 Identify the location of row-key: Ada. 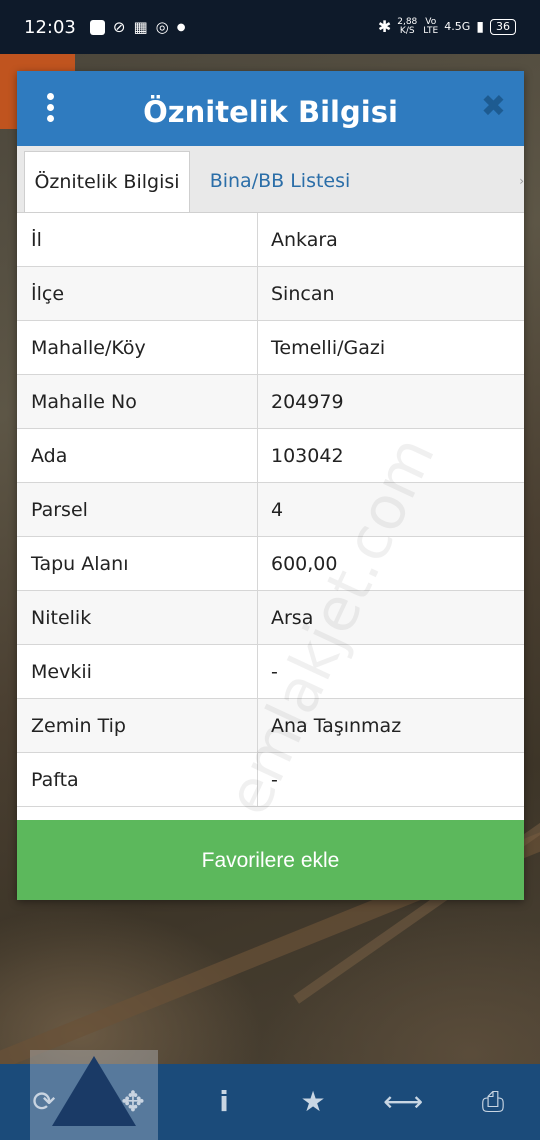
(137, 455).